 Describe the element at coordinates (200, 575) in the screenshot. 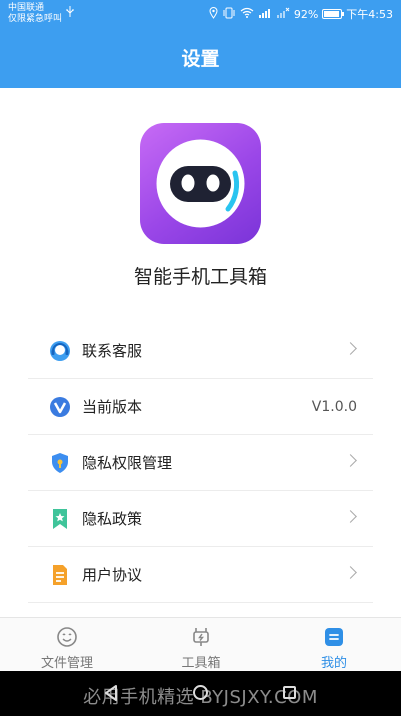

I see `menu-item-user-agreement: 用户协议` at that location.